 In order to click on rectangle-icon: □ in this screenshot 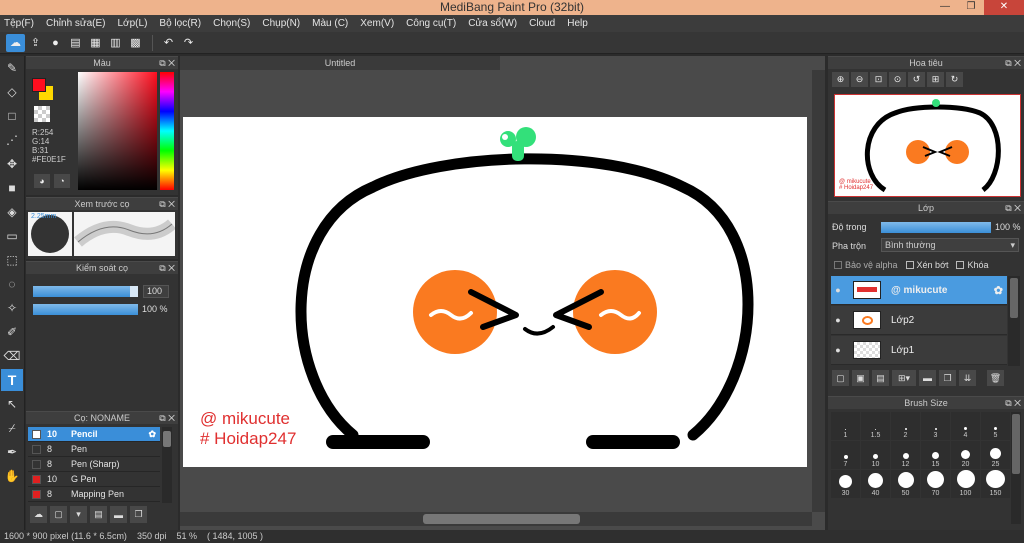, I will do `click(12, 116)`.